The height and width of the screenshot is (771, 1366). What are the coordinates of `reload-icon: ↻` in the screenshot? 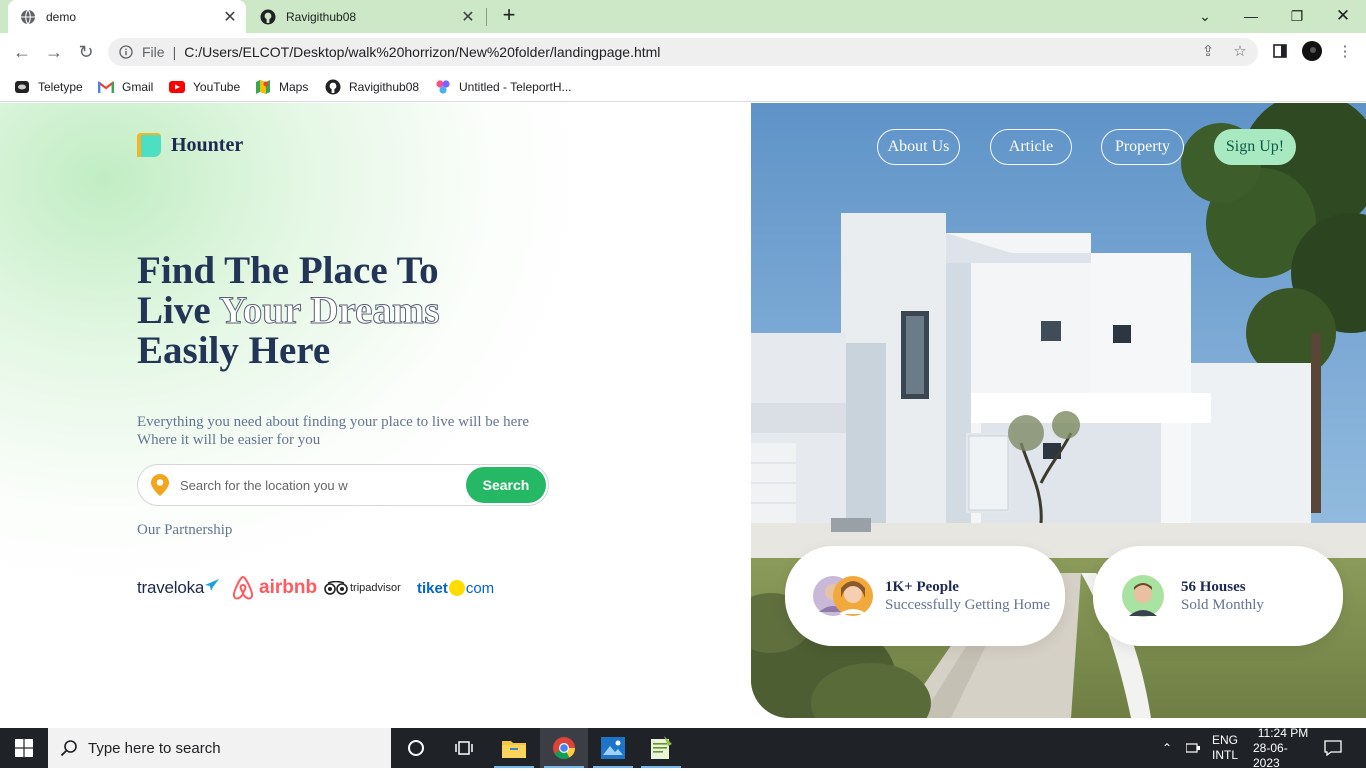 It's located at (86, 52).